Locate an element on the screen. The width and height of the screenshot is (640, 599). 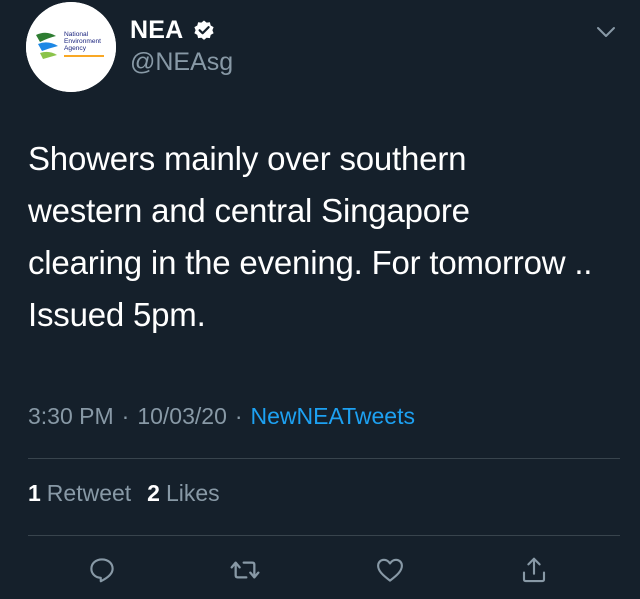
reply-icon is located at coordinates (102, 570).